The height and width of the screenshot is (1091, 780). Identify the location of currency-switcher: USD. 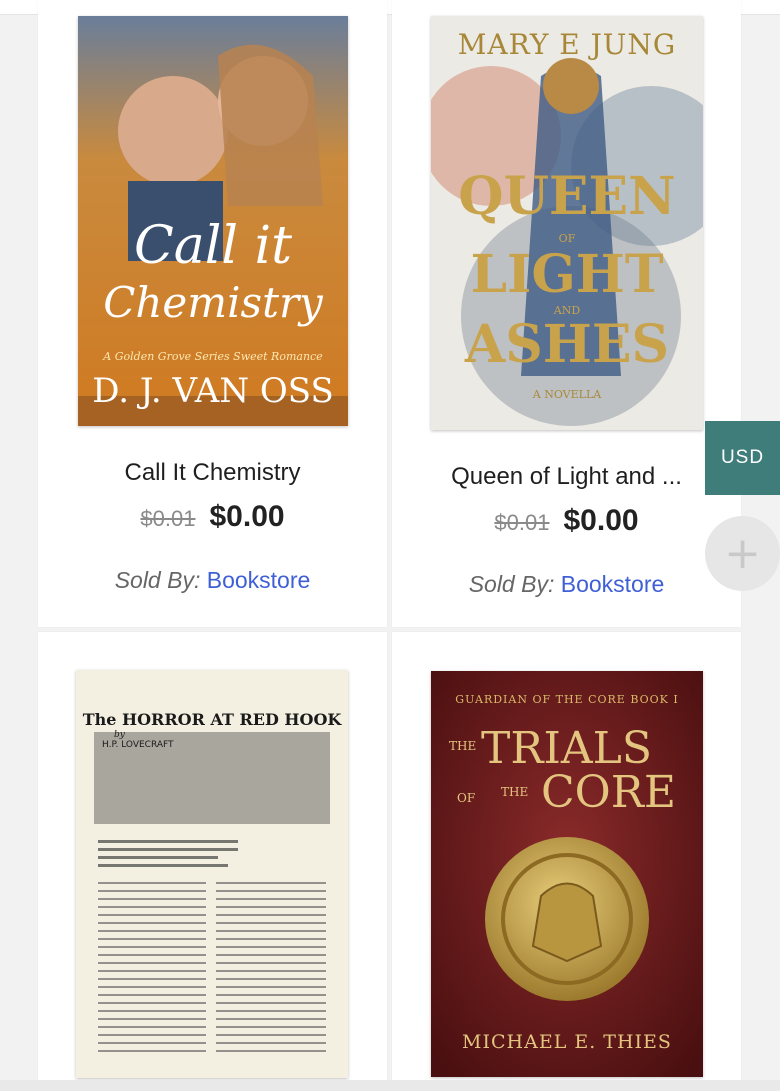
(742, 458).